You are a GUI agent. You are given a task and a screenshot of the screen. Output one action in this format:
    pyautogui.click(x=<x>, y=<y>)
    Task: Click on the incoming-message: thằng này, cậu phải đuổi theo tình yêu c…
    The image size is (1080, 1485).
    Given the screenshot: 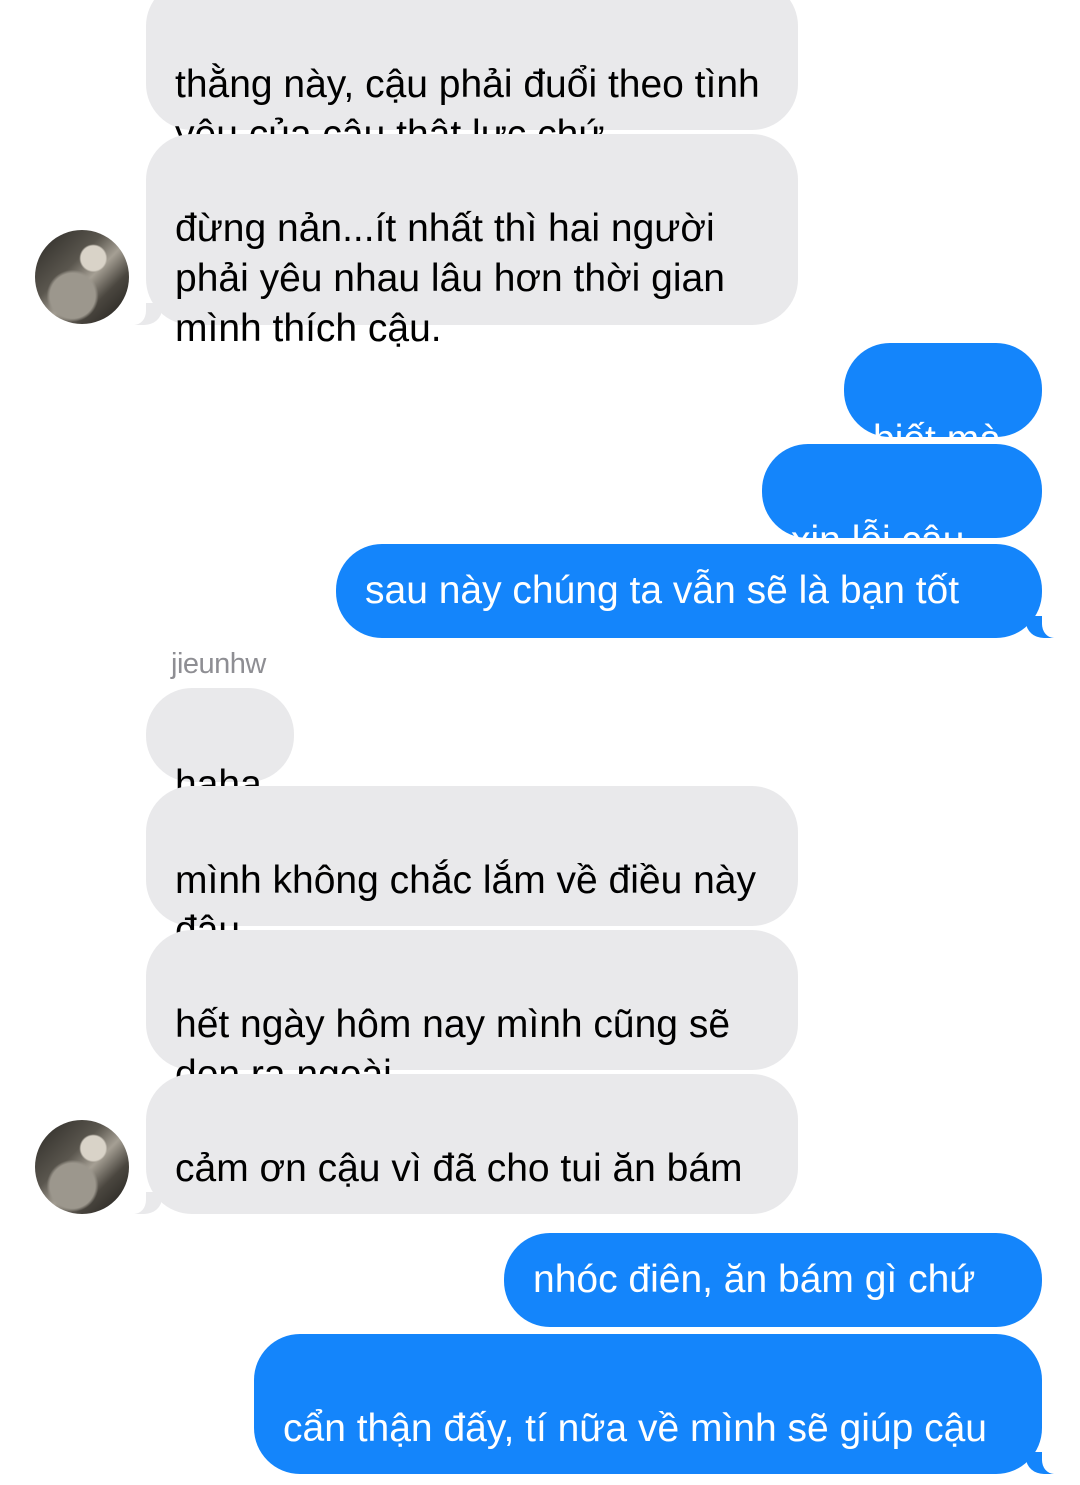 What is the action you would take?
    pyautogui.click(x=472, y=78)
    